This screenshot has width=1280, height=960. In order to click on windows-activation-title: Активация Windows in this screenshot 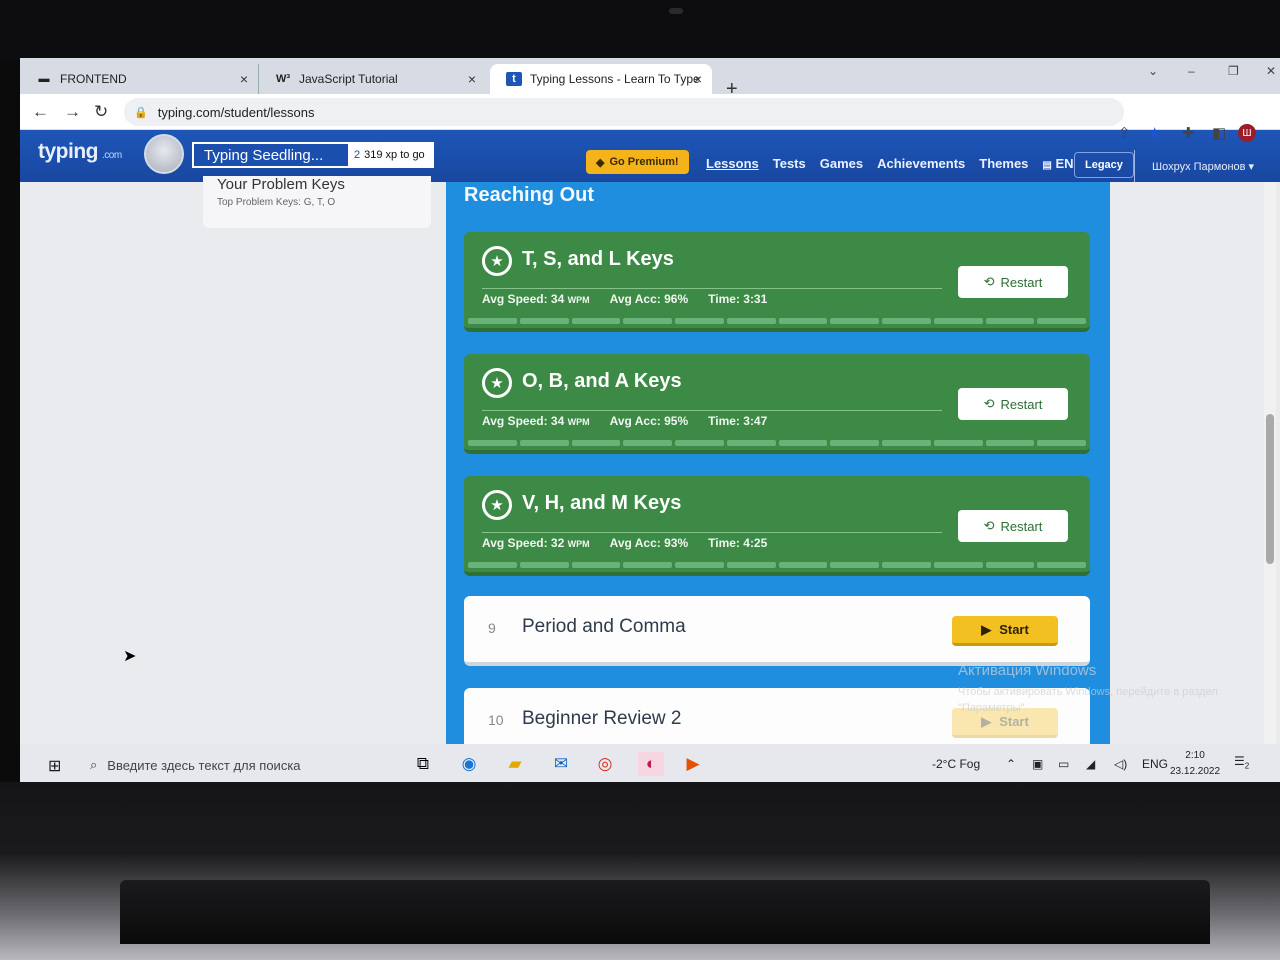, I will do `click(1027, 670)`.